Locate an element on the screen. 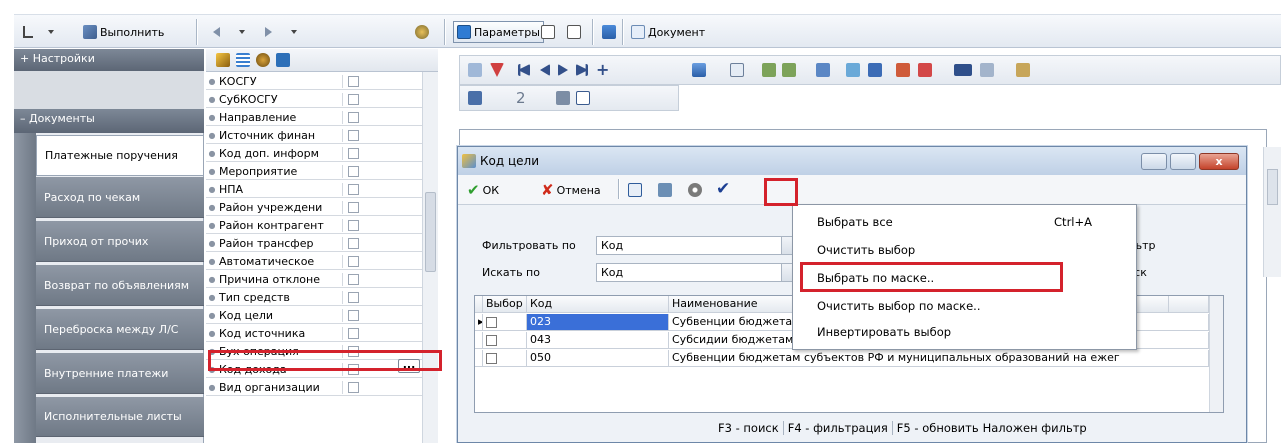  back-button is located at coordinates (229, 32).